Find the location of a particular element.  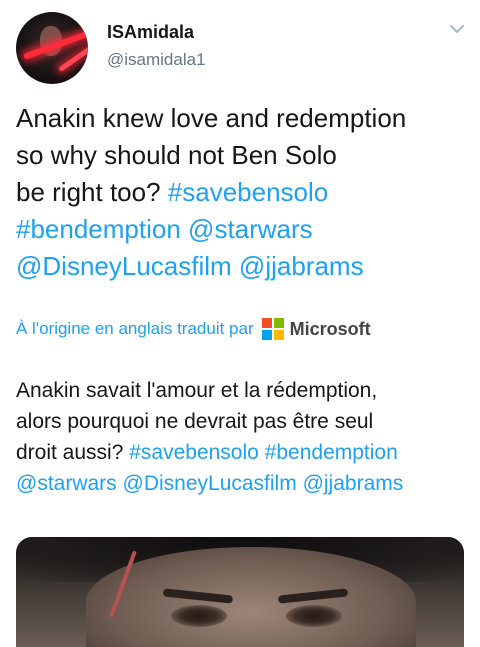

microsoft-logo-icon is located at coordinates (272, 329).